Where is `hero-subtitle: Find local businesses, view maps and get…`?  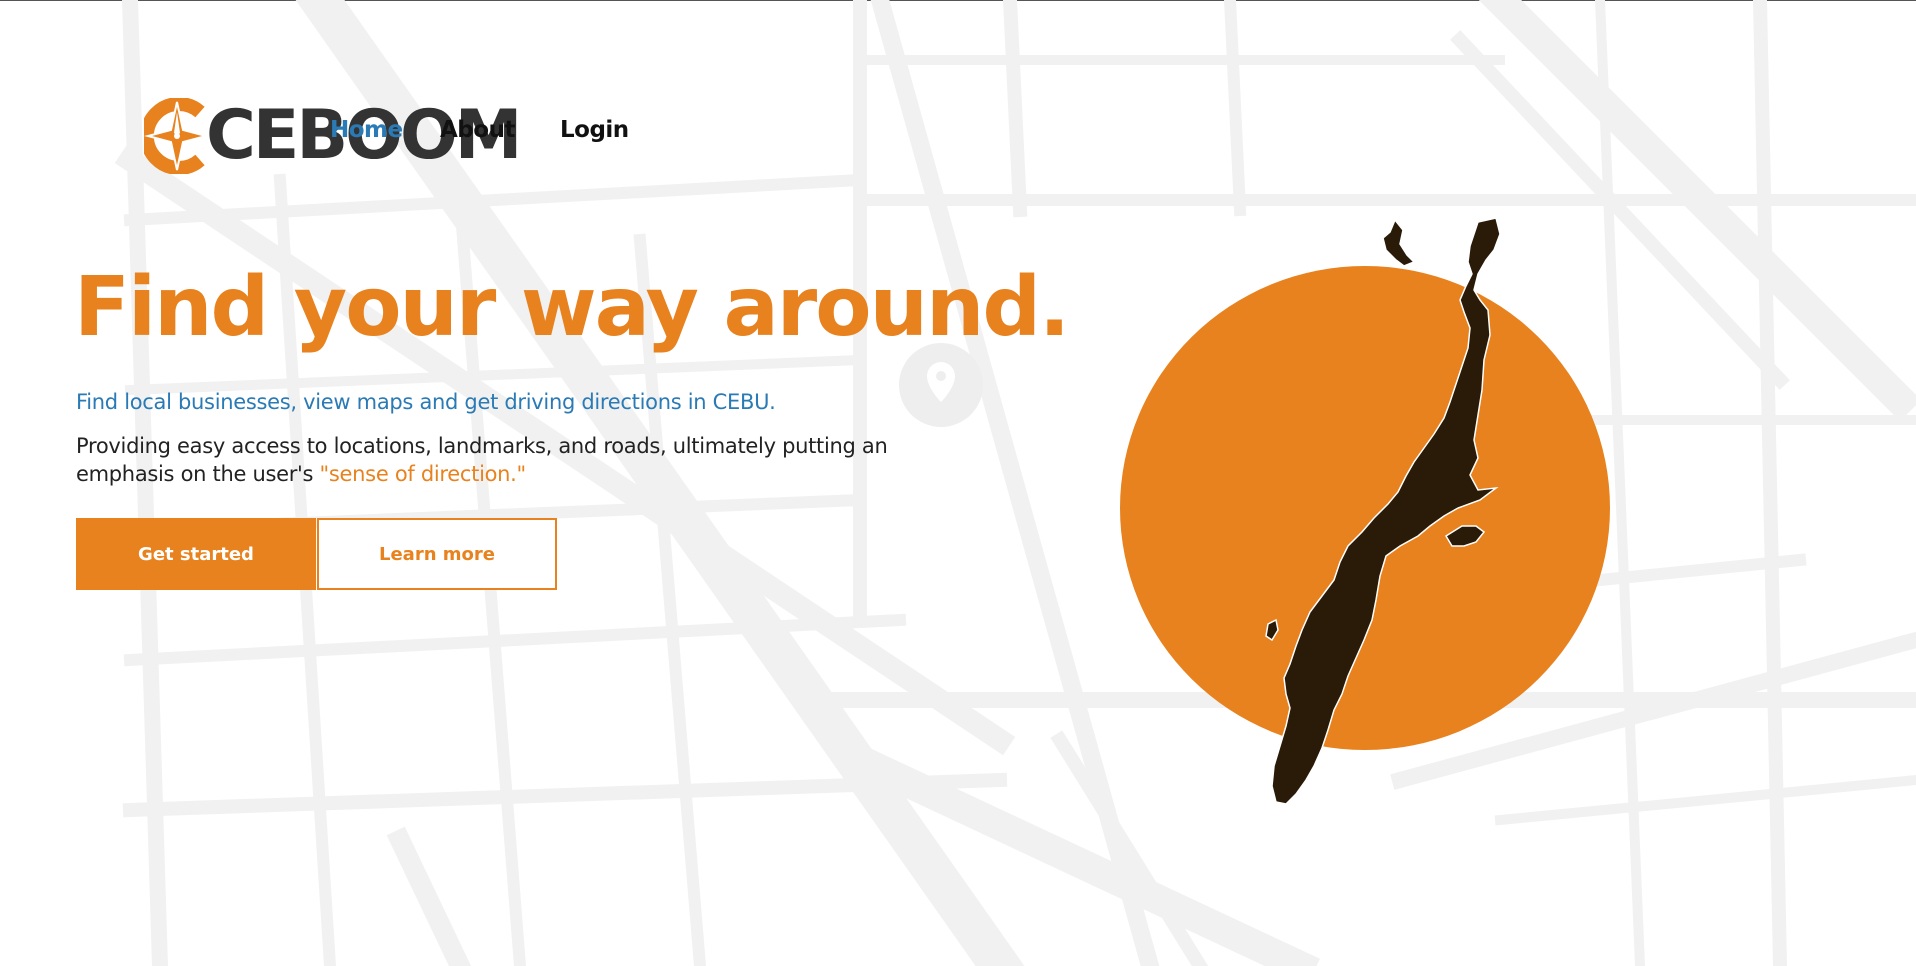 hero-subtitle: Find local businesses, view maps and get… is located at coordinates (426, 402).